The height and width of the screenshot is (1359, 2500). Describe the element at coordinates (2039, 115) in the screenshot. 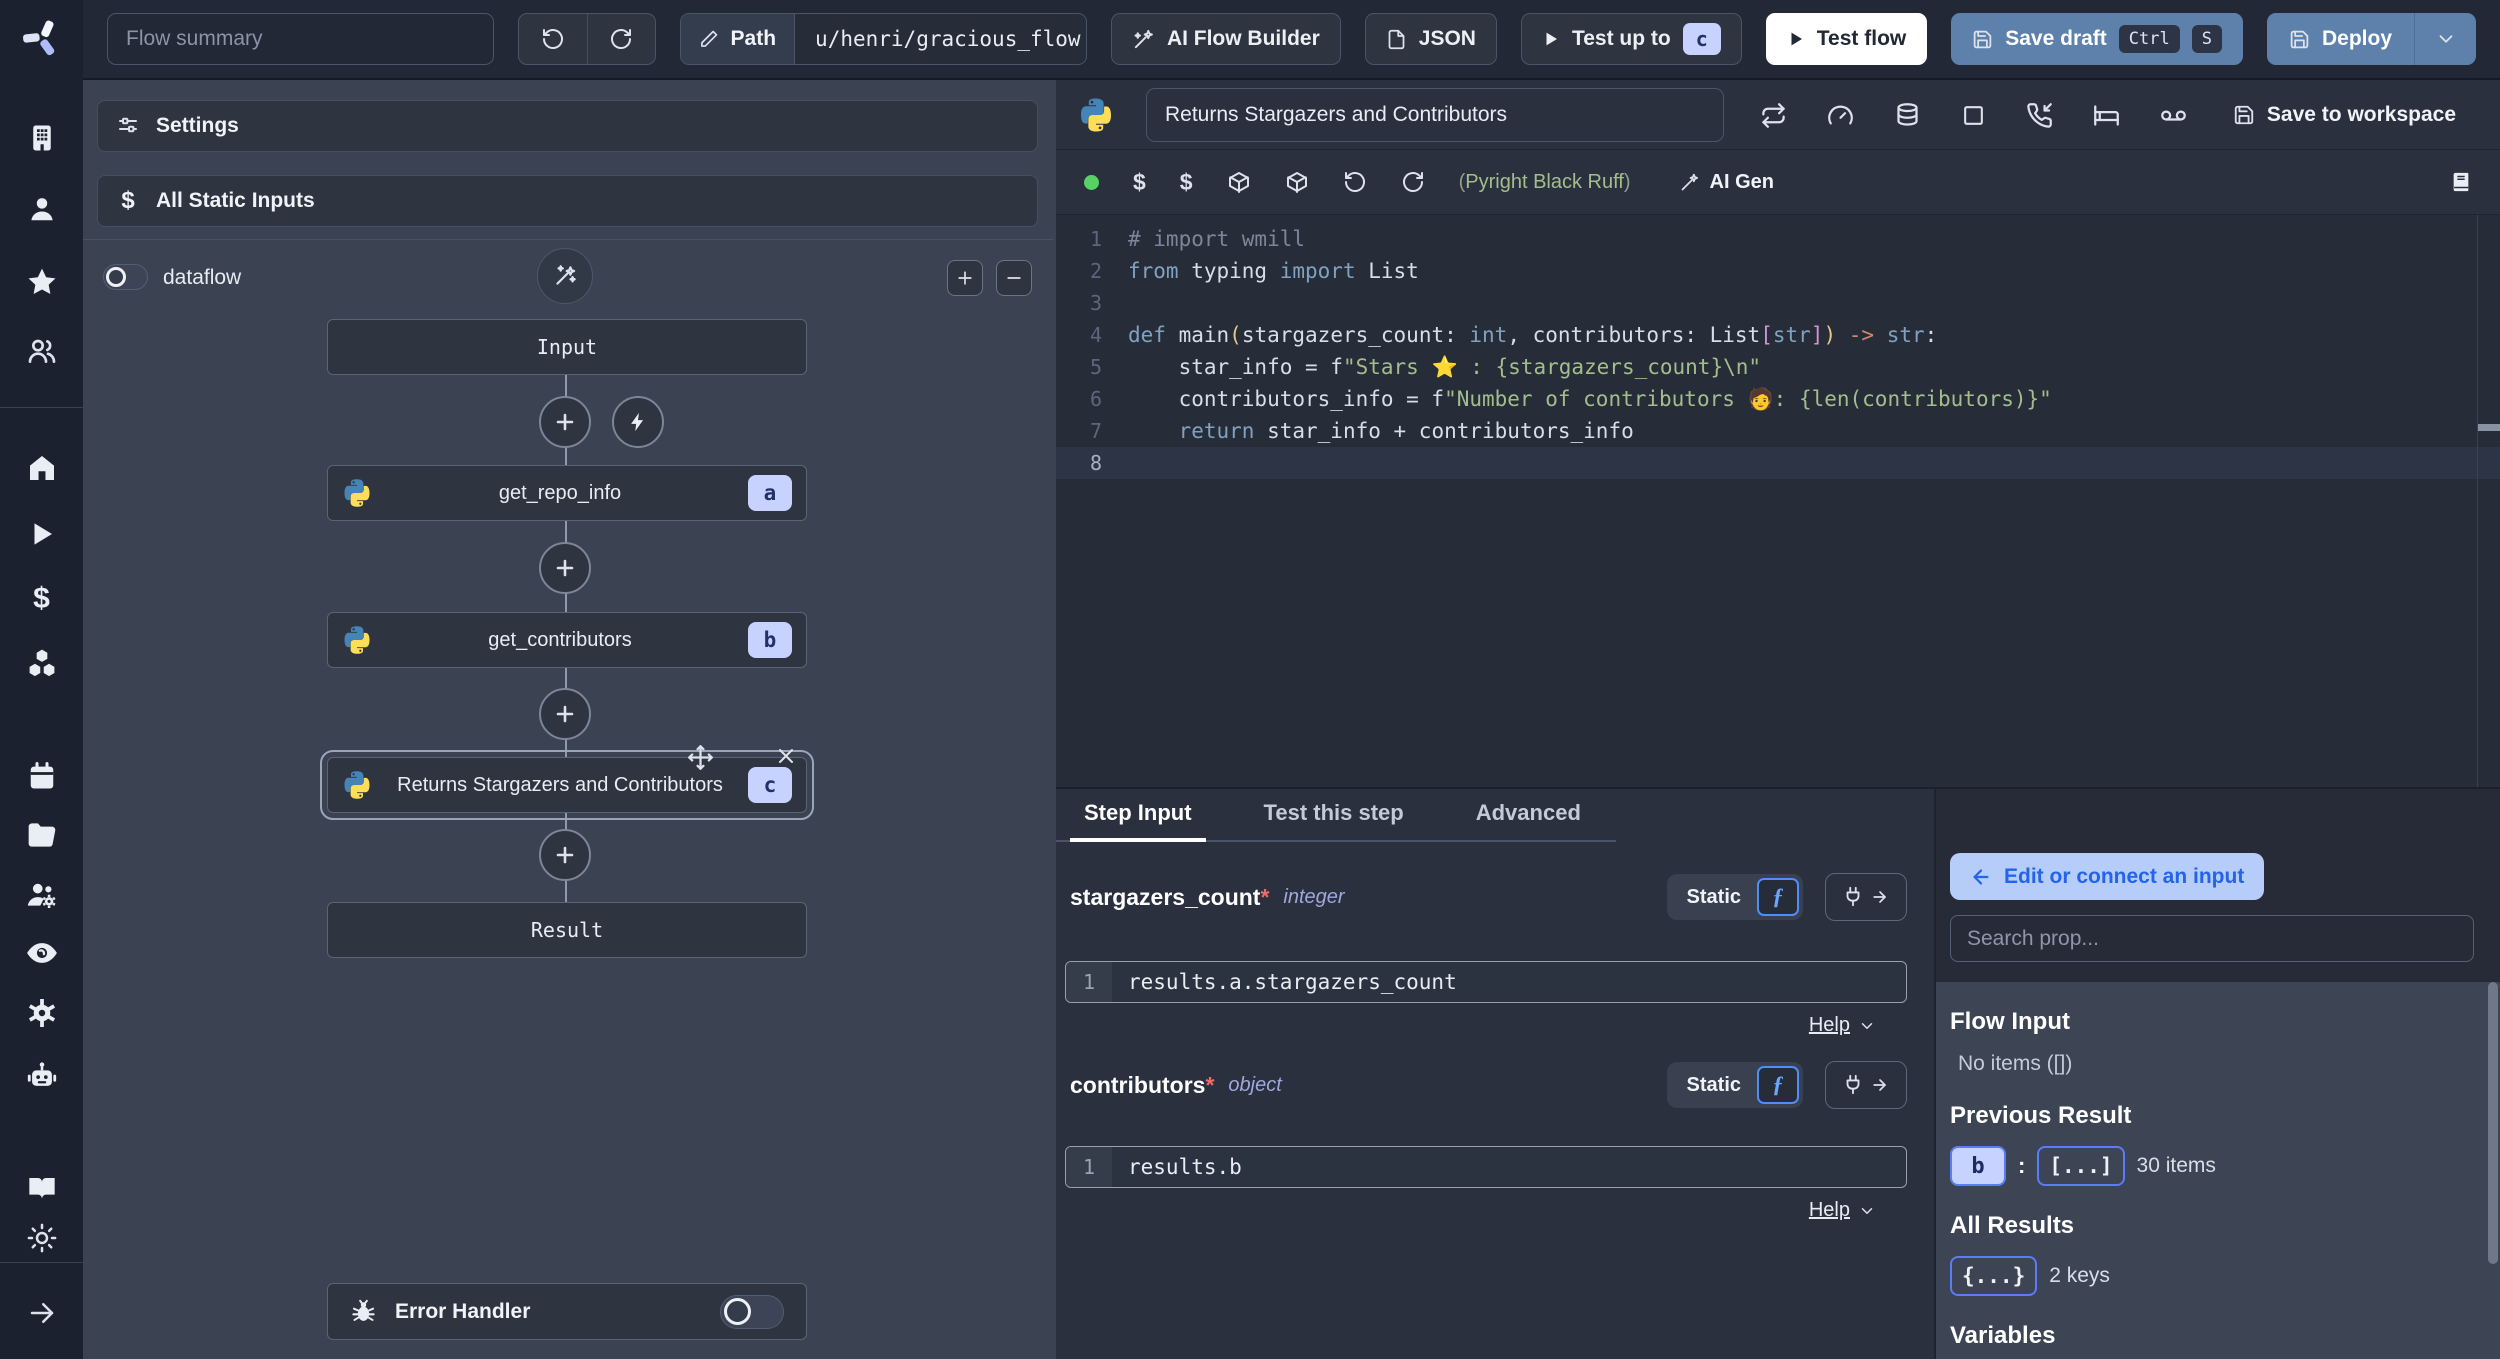

I see `suspend-phone-icon` at that location.